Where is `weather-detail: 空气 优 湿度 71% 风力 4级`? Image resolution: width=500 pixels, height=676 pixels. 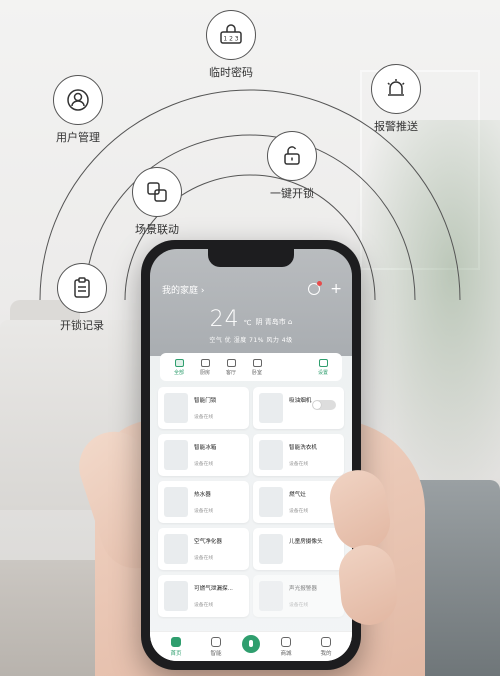
weather-detail: 空气 优 湿度 71% 风力 4级 is located at coordinates (251, 340).